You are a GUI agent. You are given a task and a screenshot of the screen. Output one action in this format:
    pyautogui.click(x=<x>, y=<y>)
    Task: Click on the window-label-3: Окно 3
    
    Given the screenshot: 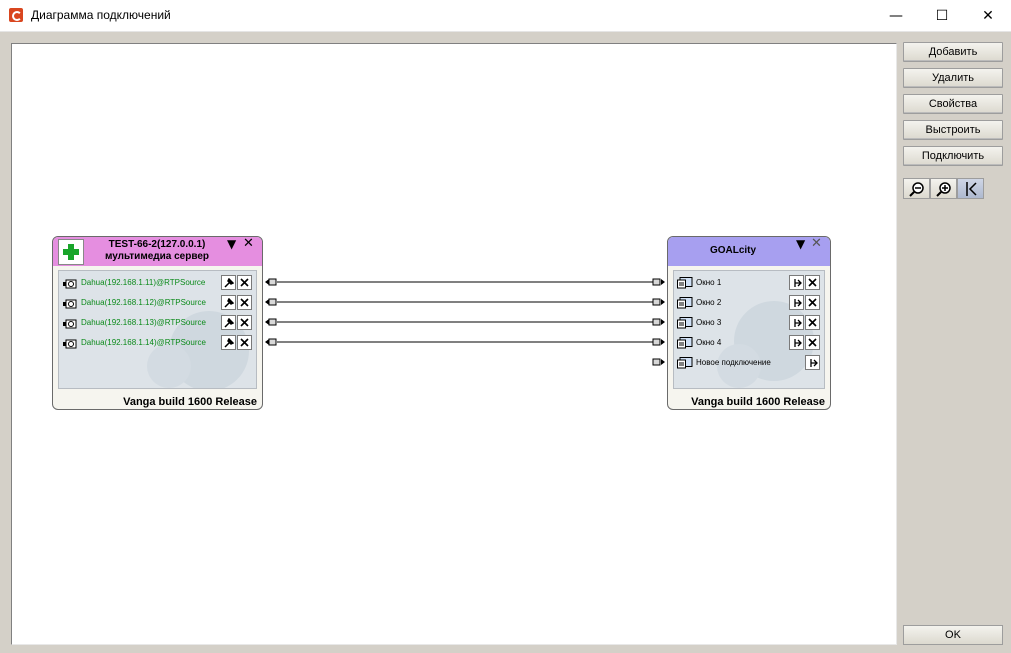 What is the action you would take?
    pyautogui.click(x=708, y=322)
    